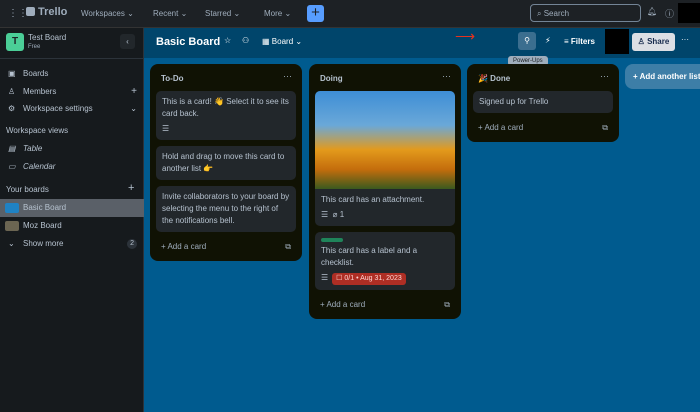 This screenshot has width=700, height=412. Describe the element at coordinates (12, 148) in the screenshot. I see `table-icon: ▤` at that location.